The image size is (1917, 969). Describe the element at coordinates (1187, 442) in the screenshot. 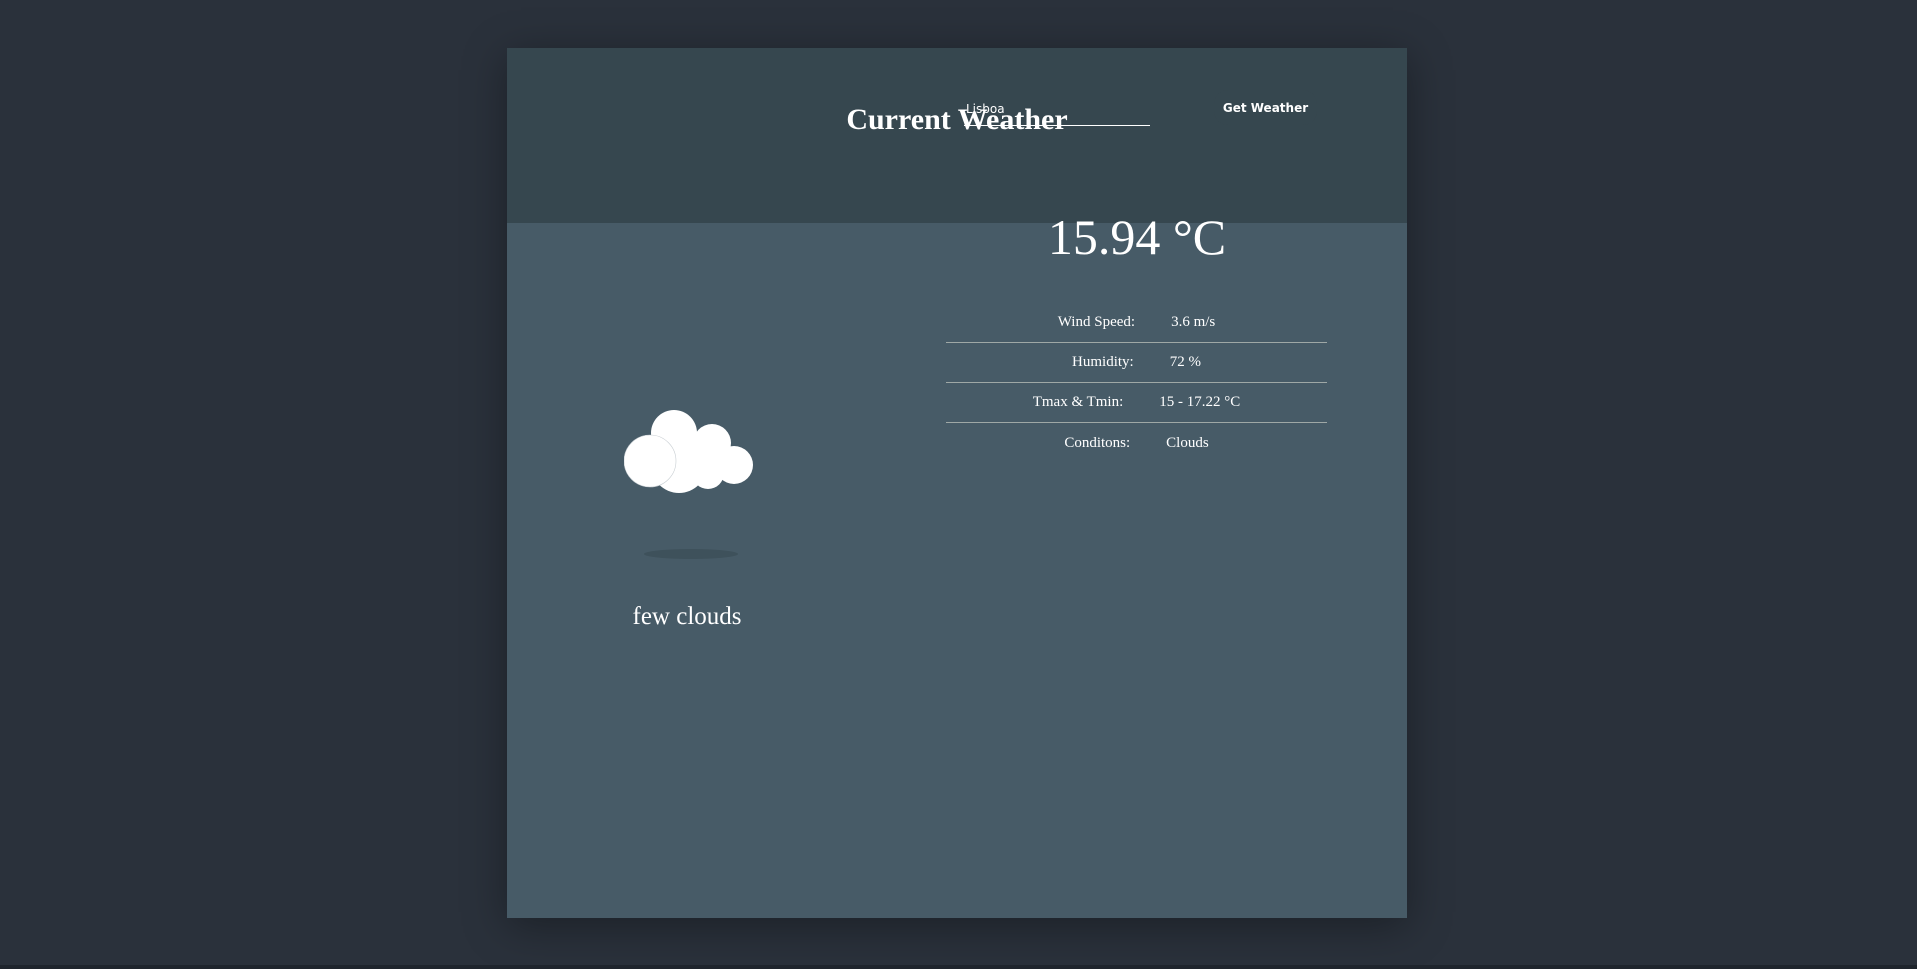

I see `stat-value: Clouds` at that location.